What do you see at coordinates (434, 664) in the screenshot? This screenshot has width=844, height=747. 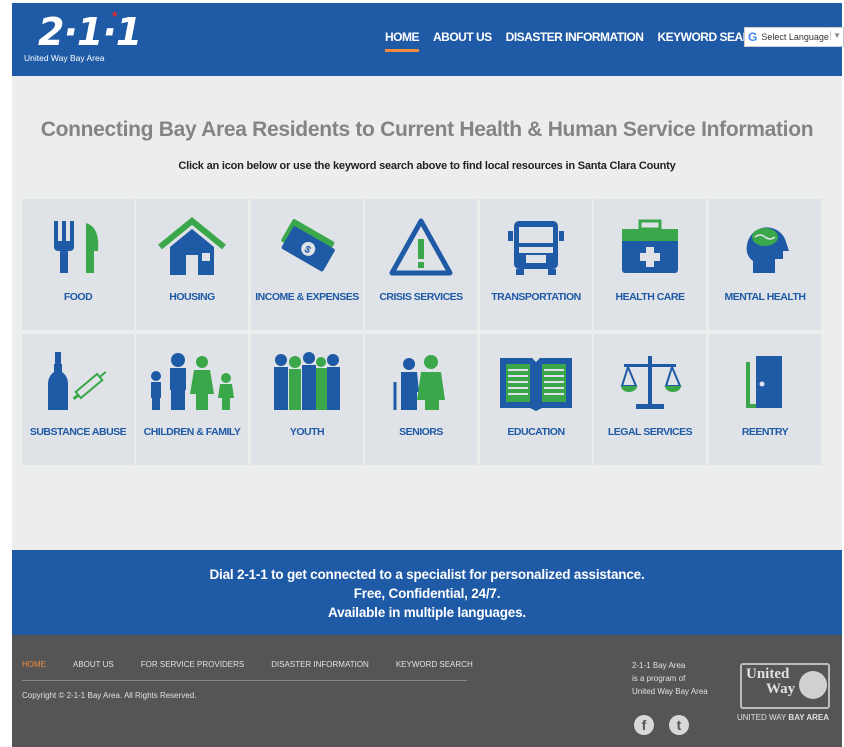 I see `footer-nav-keyword-search: KEYWORD SEARCH` at bounding box center [434, 664].